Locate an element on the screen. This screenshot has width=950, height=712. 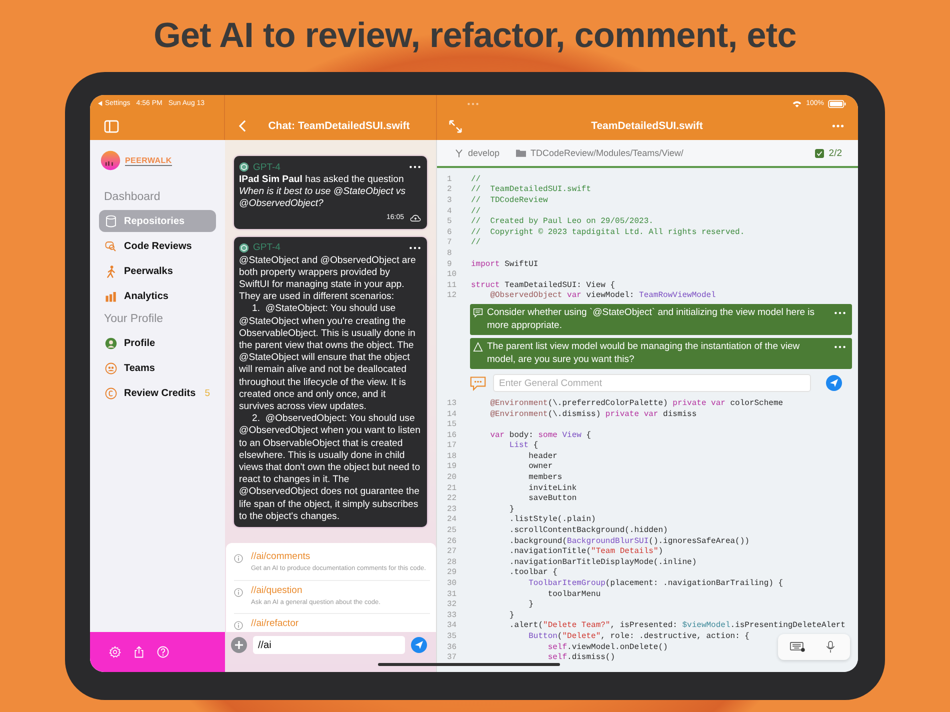
code-line: members is located at coordinates (545, 477).